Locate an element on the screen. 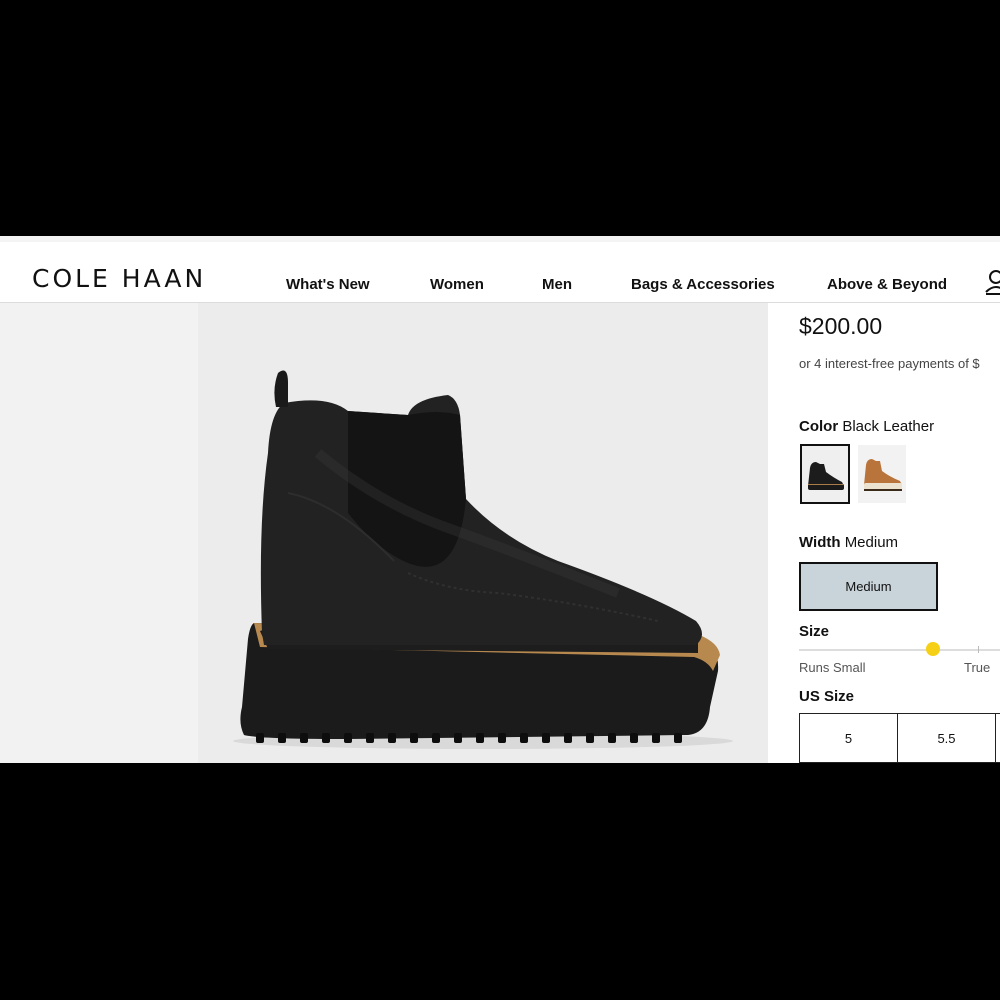 The width and height of the screenshot is (1000, 1000). color-value: Black Leather is located at coordinates (888, 426).